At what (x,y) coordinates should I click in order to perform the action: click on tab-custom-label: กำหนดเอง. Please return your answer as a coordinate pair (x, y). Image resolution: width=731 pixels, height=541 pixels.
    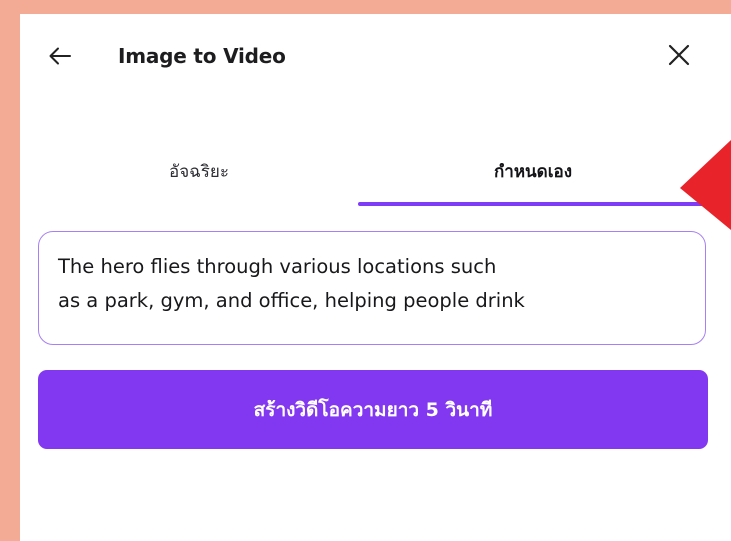
    Looking at the image, I should click on (533, 172).